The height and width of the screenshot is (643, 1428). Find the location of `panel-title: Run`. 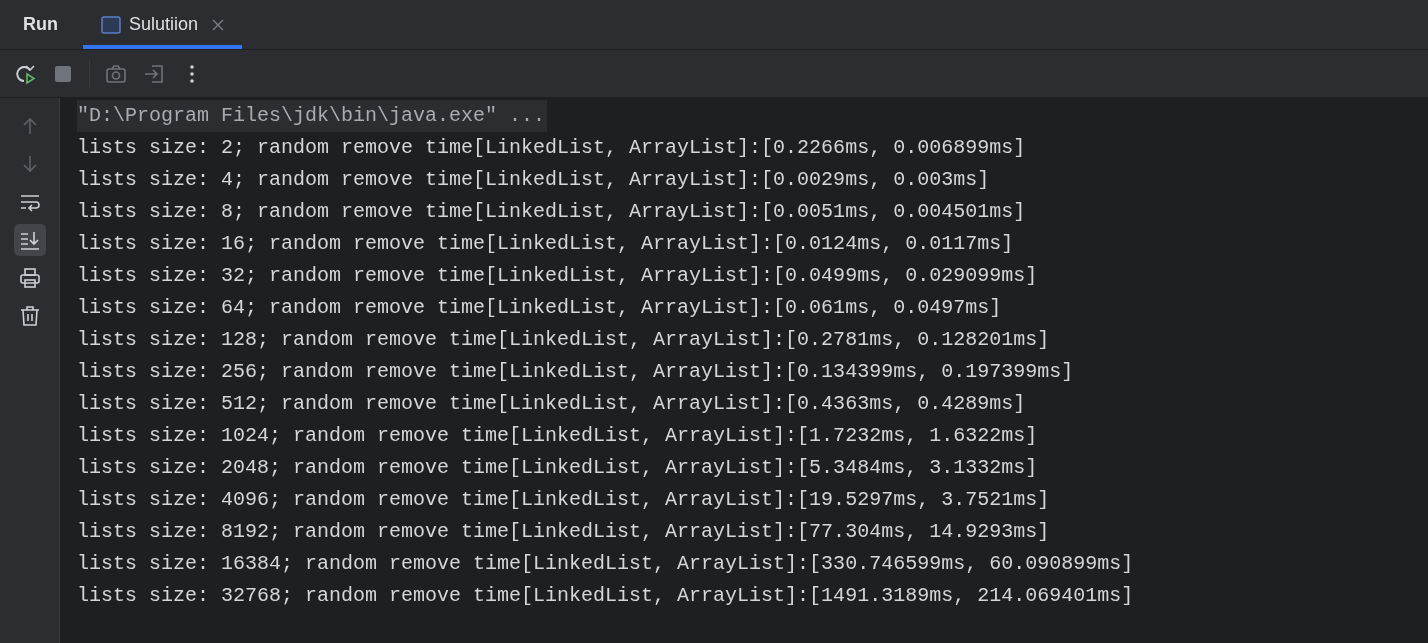

panel-title: Run is located at coordinates (40, 24).